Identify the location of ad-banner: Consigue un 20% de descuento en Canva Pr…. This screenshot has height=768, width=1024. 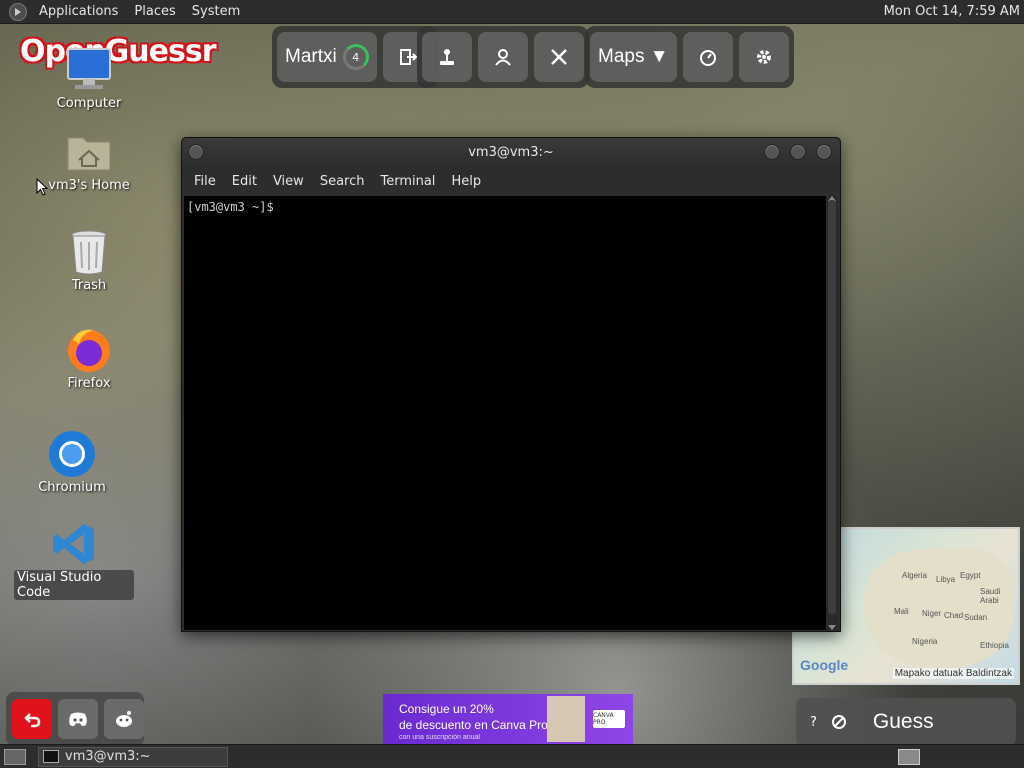
(508, 719).